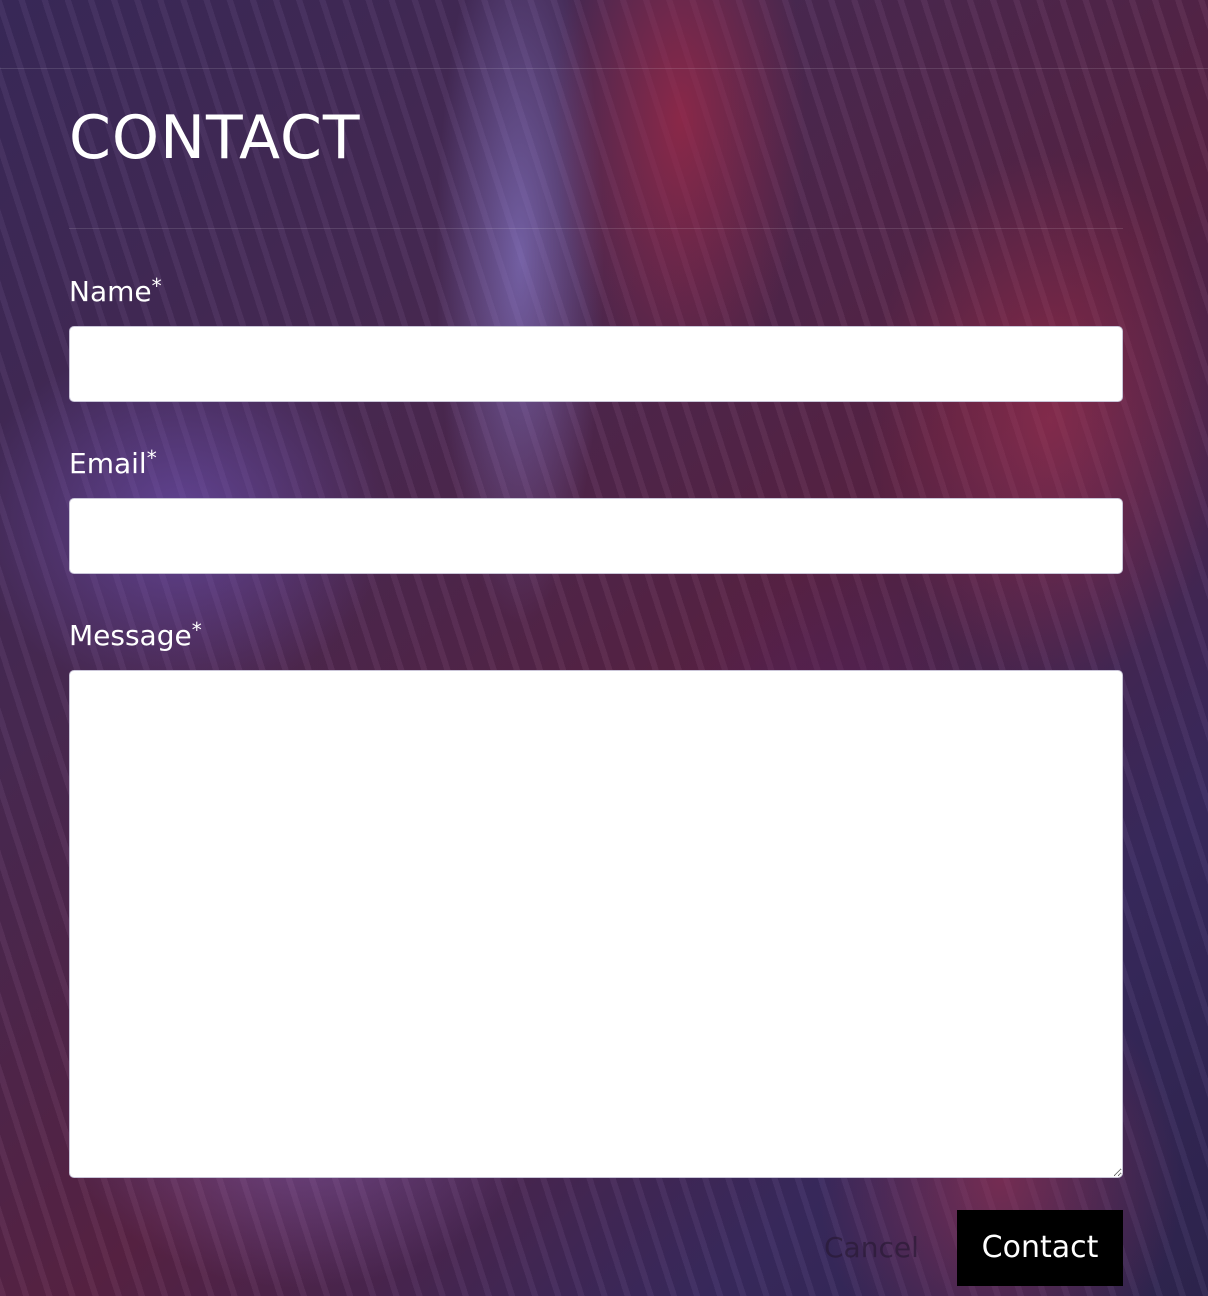 The width and height of the screenshot is (1208, 1296). What do you see at coordinates (871, 1248) in the screenshot?
I see `cancel-button: Cancel` at bounding box center [871, 1248].